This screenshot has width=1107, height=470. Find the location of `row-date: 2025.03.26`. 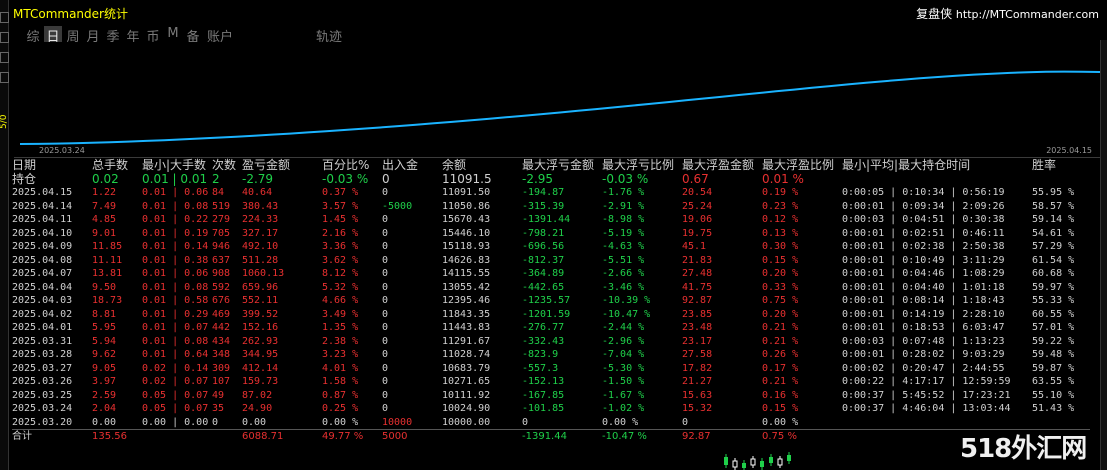

row-date: 2025.03.26 is located at coordinates (42, 381).